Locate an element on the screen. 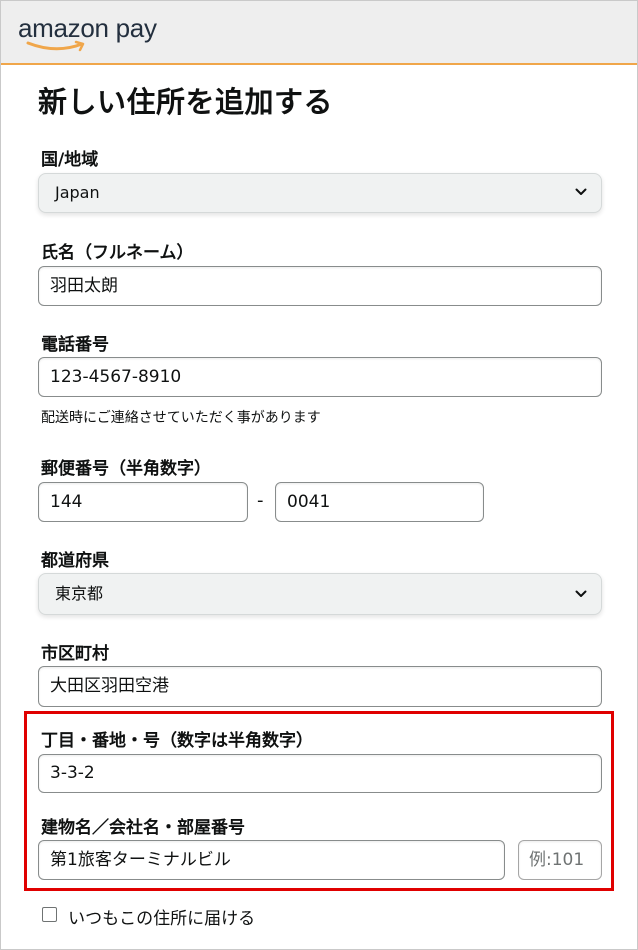 This screenshot has width=638, height=950. country-select: Japan is located at coordinates (320, 193).